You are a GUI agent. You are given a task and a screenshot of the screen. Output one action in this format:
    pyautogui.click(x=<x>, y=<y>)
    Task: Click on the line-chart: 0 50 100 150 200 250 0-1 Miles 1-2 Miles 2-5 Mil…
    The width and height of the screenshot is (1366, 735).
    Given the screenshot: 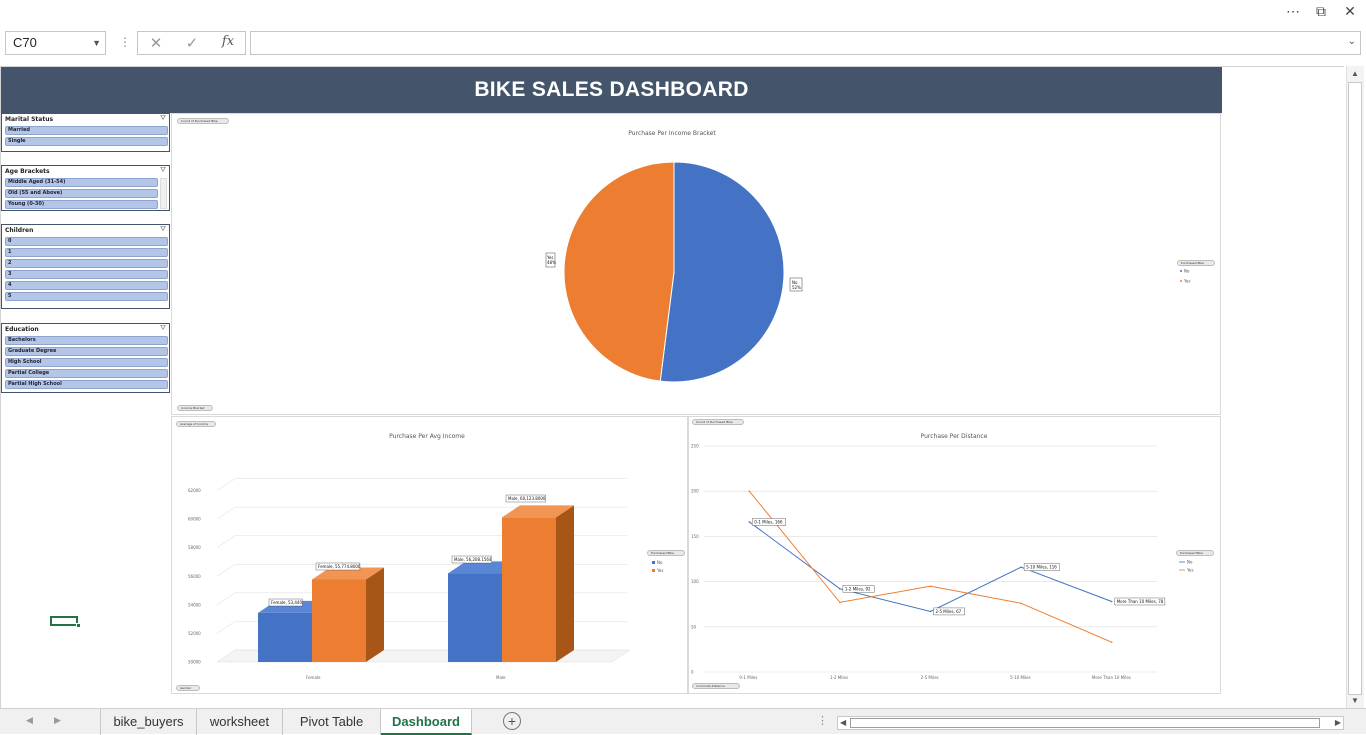 What is the action you would take?
    pyautogui.click(x=942, y=562)
    